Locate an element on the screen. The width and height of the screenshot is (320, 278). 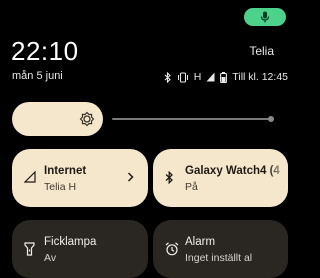
tile-subtitle: Av is located at coordinates (50, 258).